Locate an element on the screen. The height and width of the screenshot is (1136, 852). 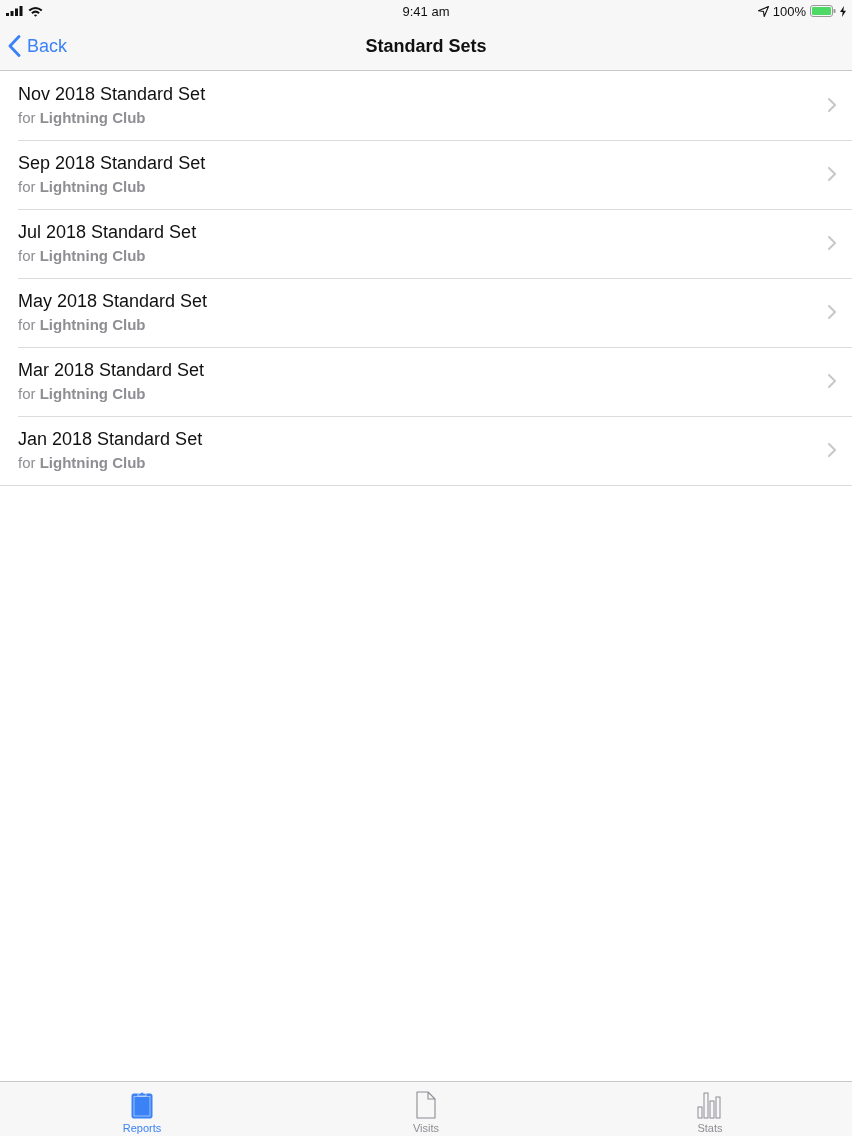
clipboard-icon is located at coordinates (142, 1105).